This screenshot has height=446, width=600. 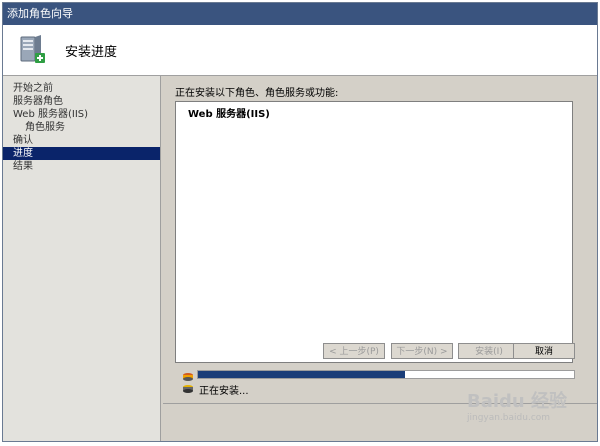 I want to click on list-item: Web 服务器(IIS), so click(x=229, y=114).